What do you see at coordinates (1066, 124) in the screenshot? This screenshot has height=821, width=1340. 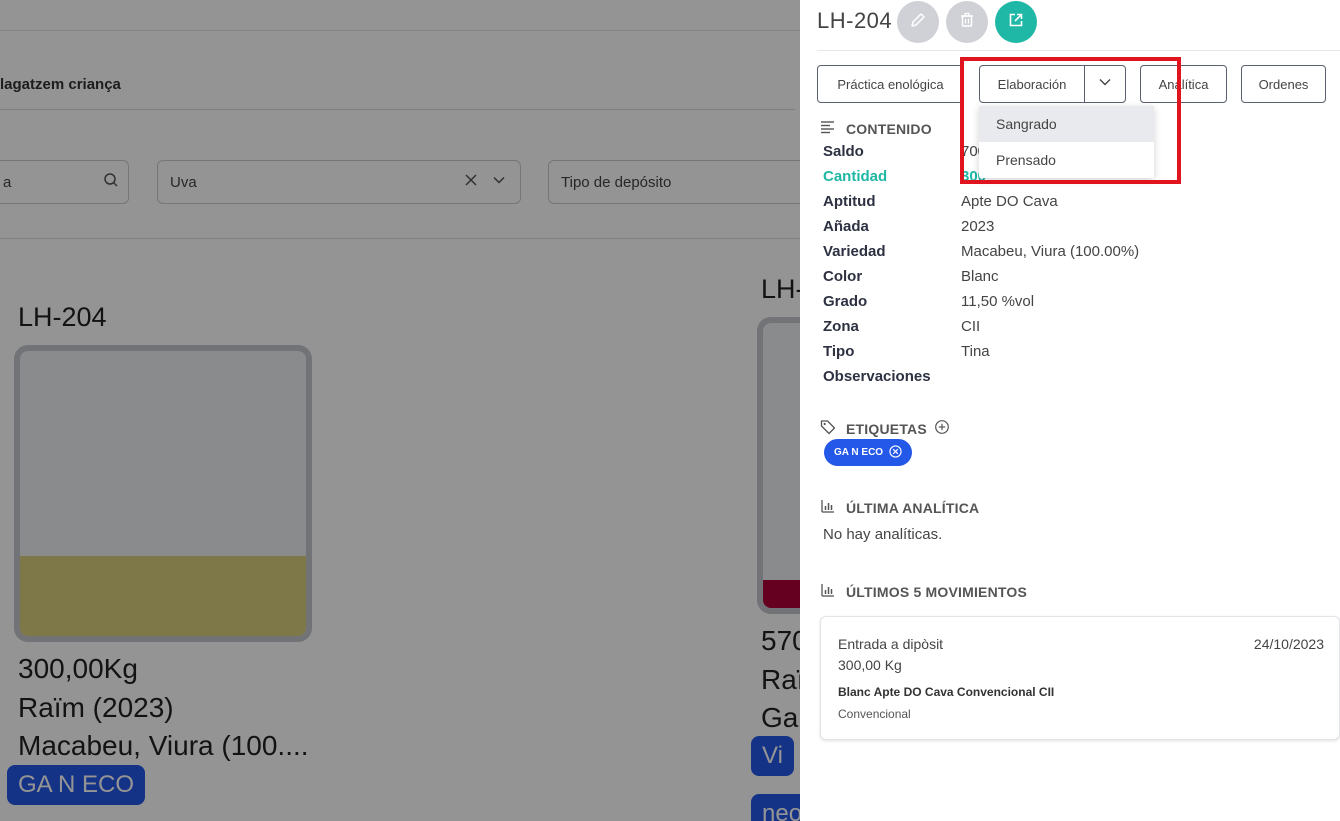 I see `dropdown-option-sangrado: Sangrado` at bounding box center [1066, 124].